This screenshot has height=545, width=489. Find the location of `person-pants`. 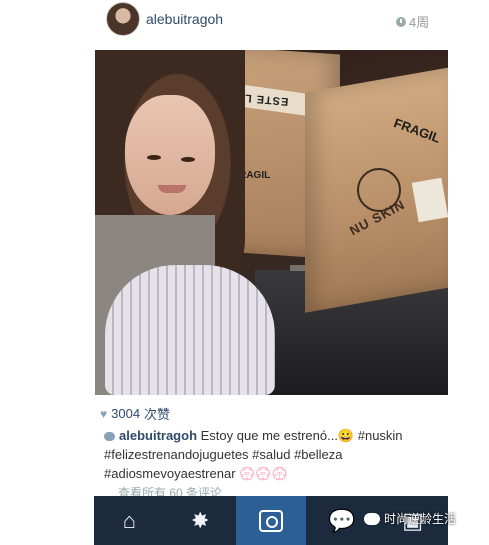

person-pants is located at coordinates (190, 330).